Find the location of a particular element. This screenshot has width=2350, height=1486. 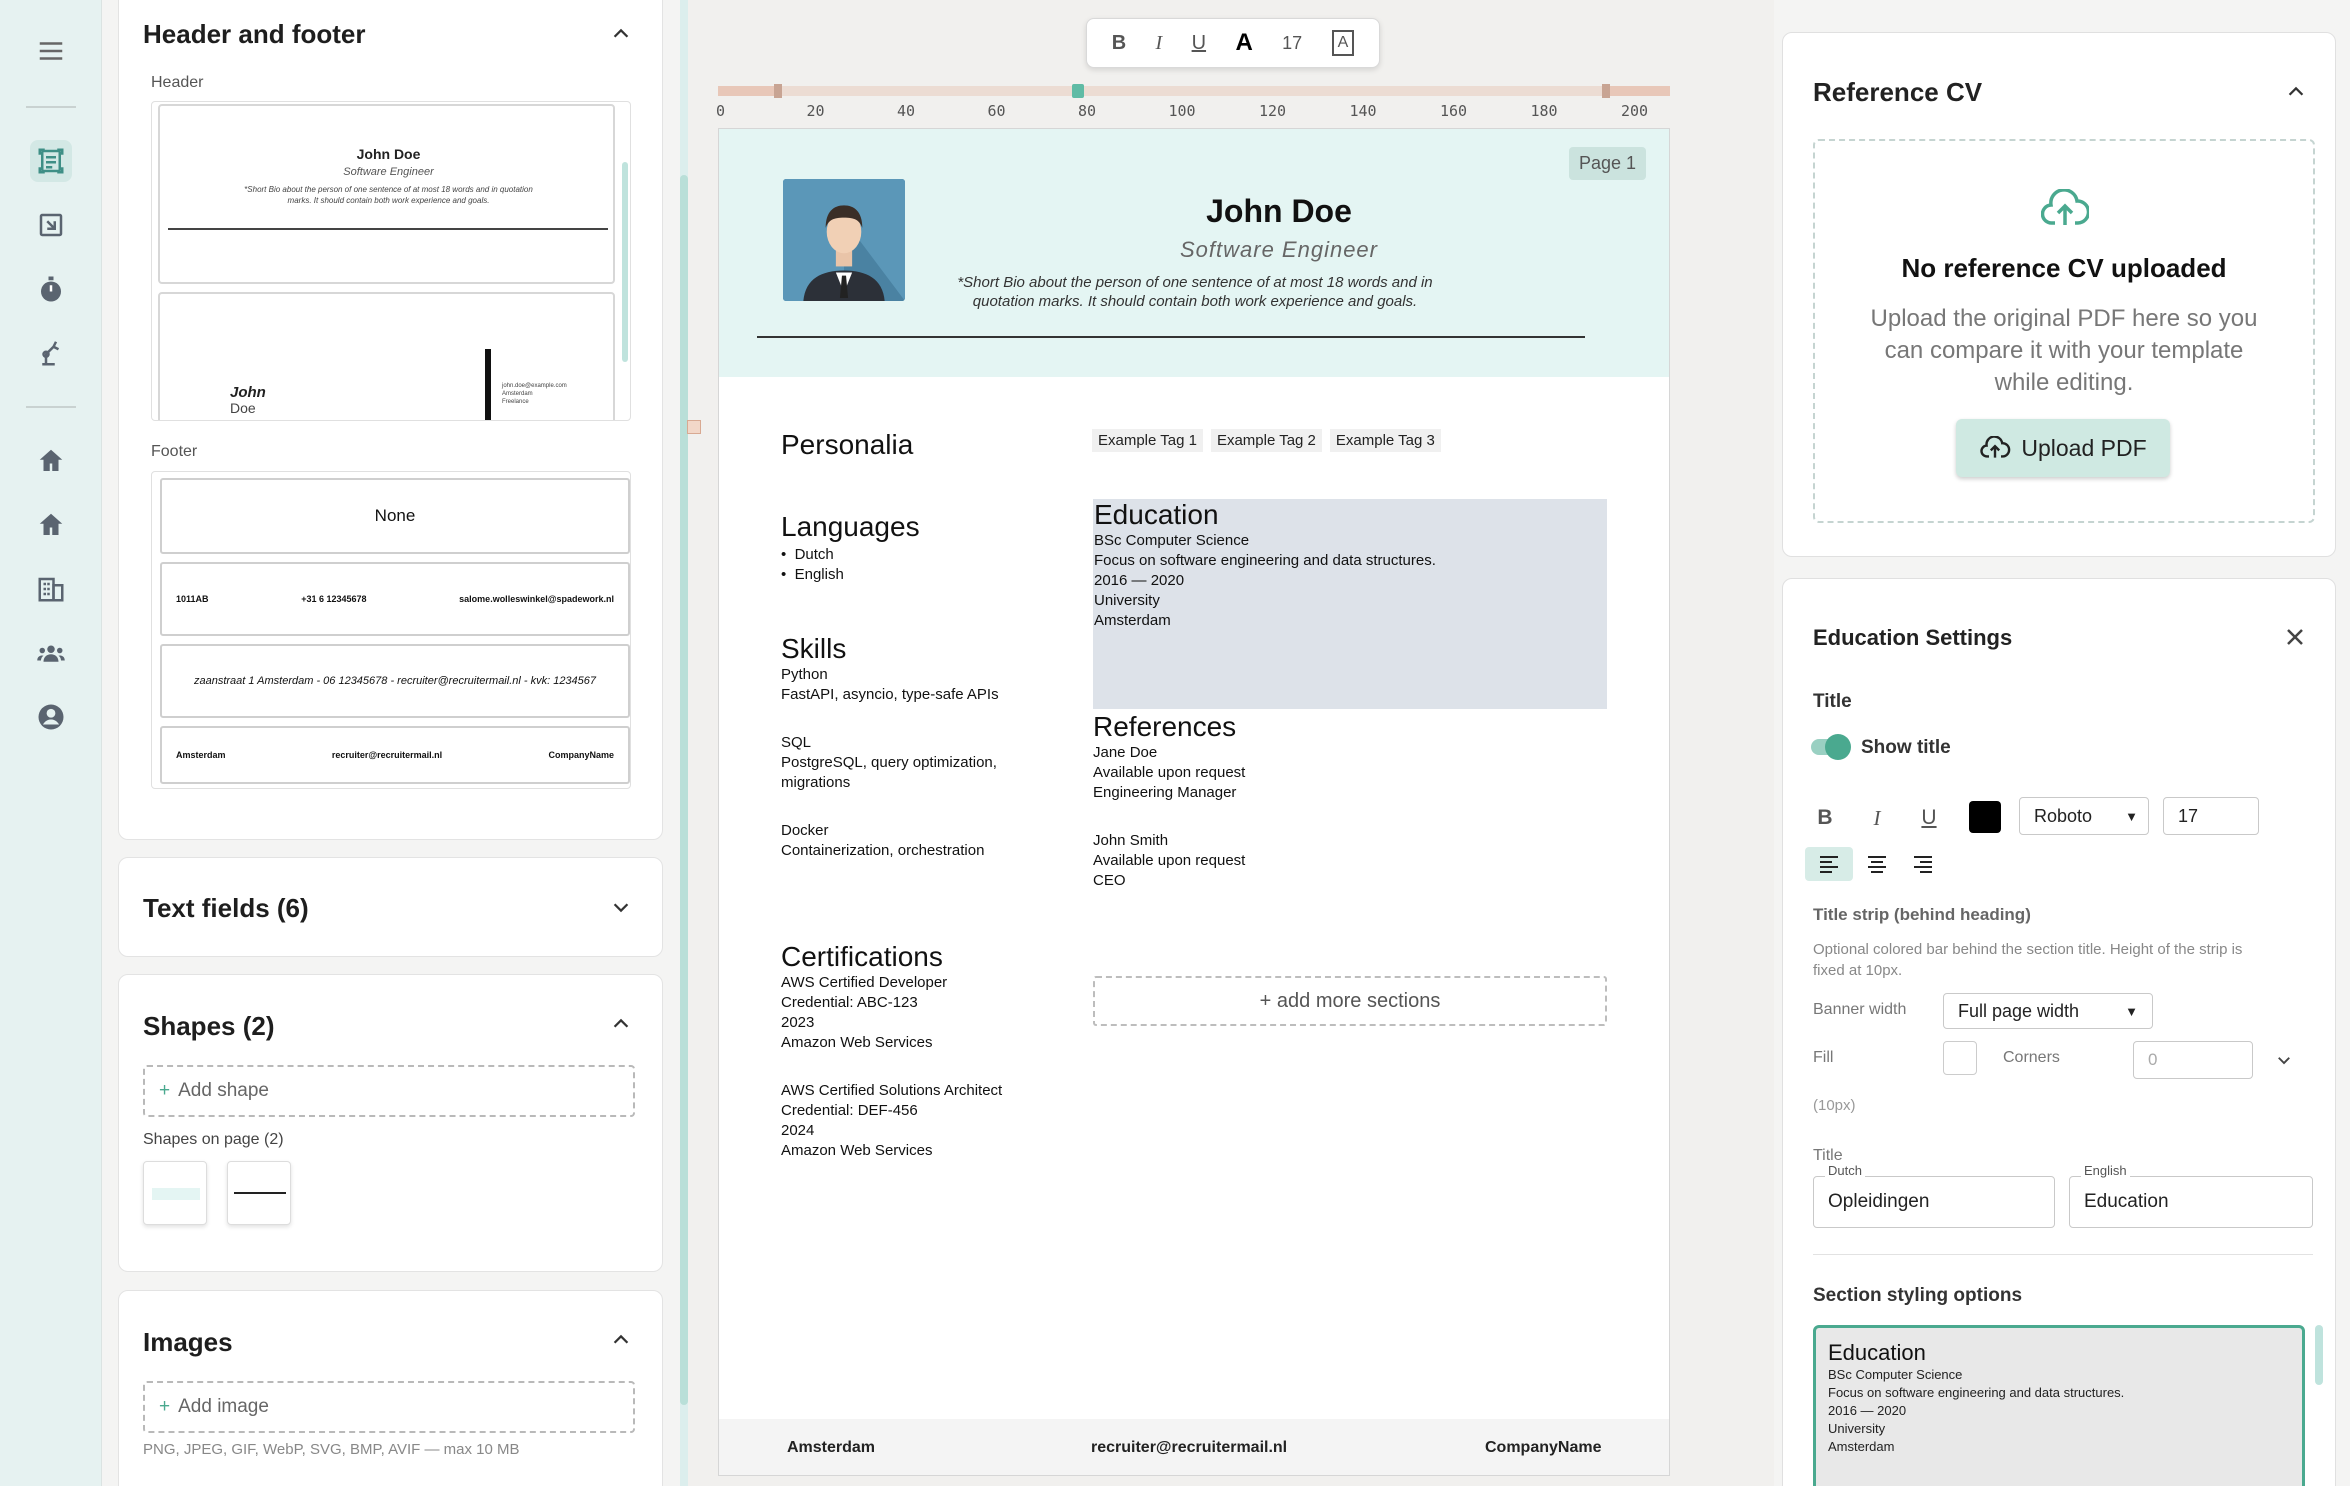

add-image-button: + Add image is located at coordinates (389, 1407).